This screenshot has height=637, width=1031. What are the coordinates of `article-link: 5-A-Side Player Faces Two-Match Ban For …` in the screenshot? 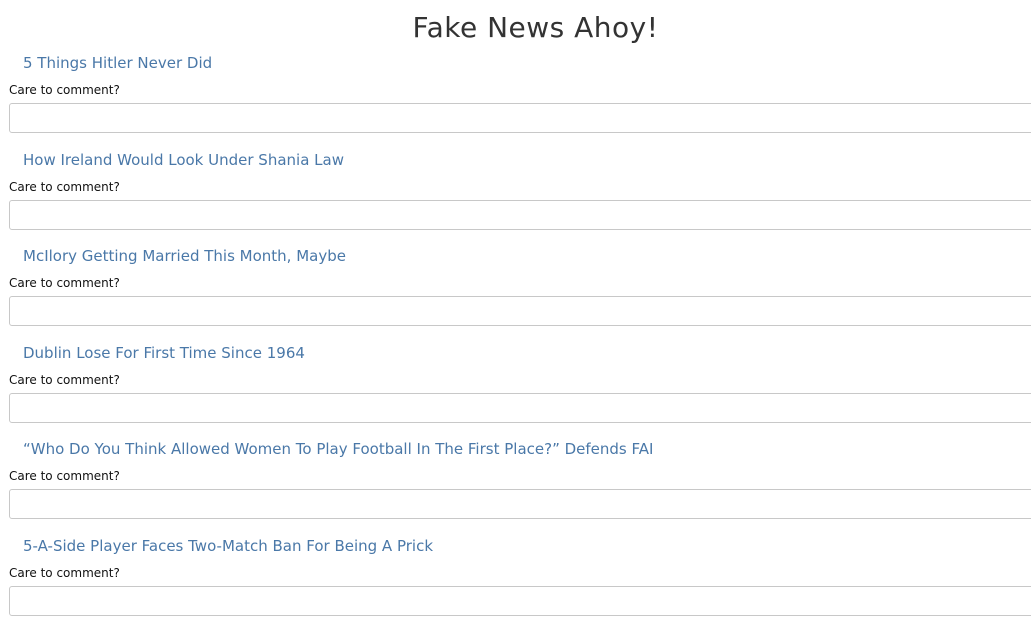 It's located at (228, 546).